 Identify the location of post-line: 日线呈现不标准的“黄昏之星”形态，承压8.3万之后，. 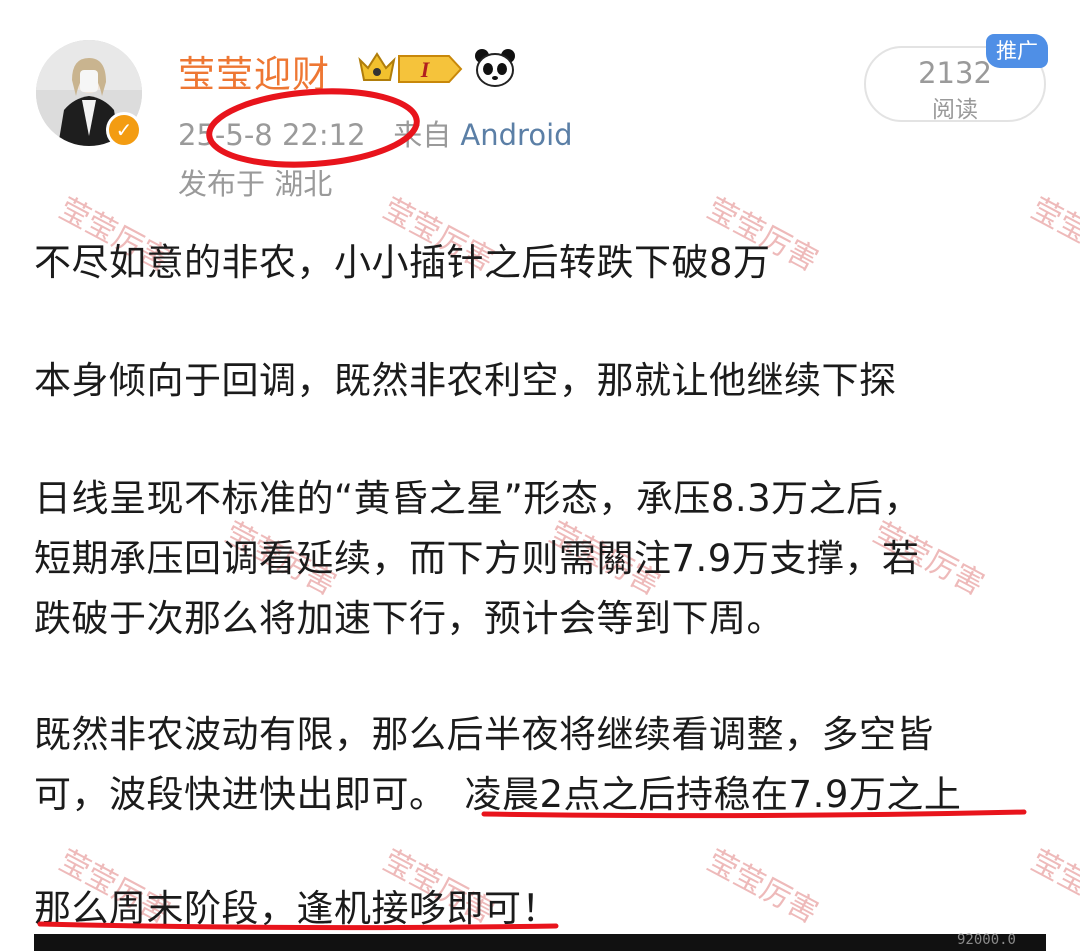
(478, 498).